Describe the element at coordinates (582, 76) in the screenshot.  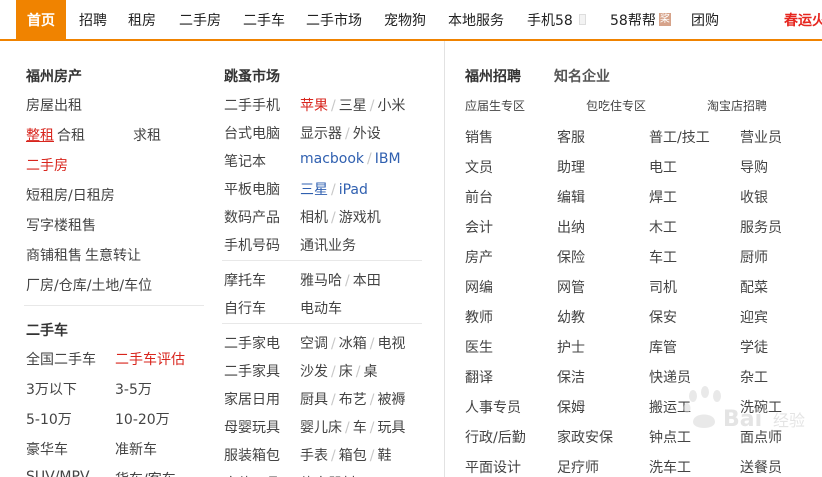
I see `famous-companies-link: 知名企业` at that location.